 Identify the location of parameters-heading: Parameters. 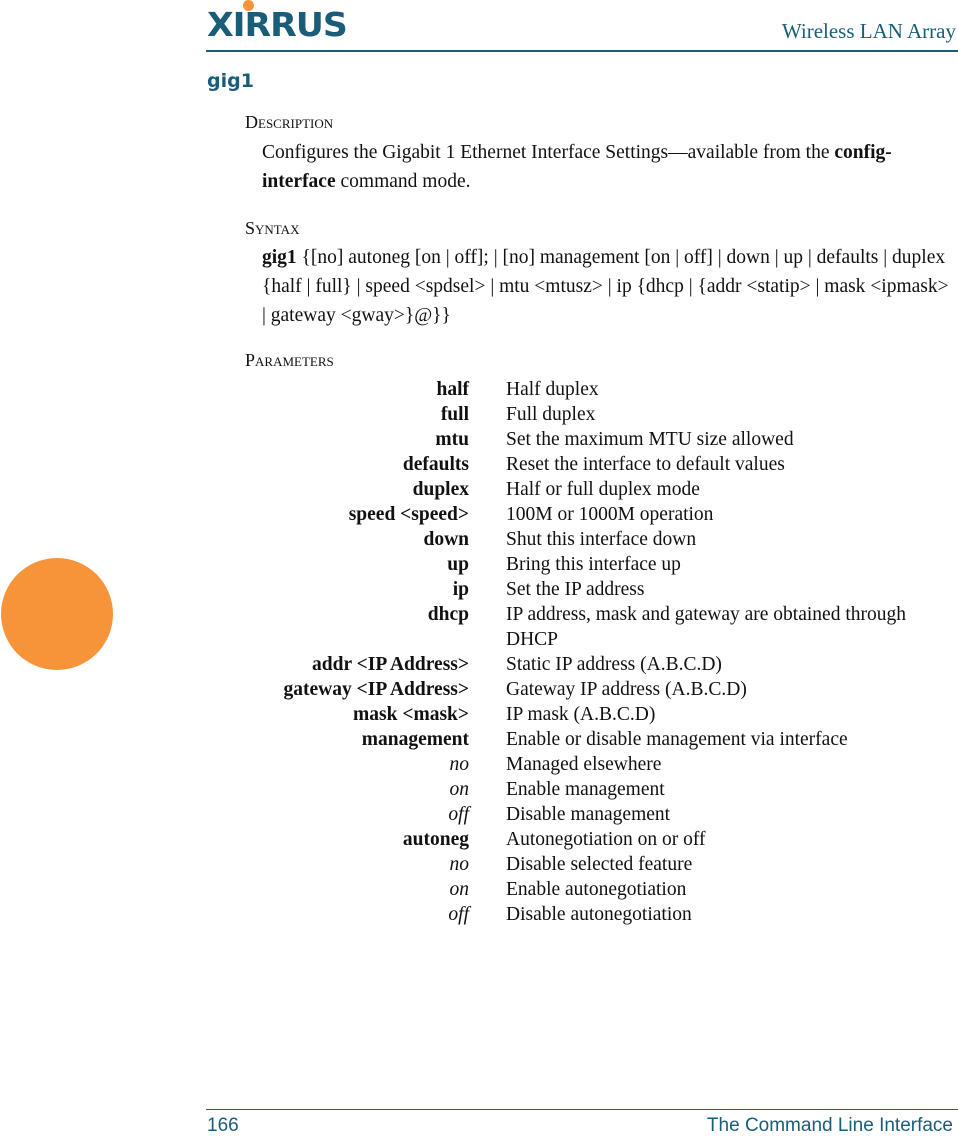
(289, 360).